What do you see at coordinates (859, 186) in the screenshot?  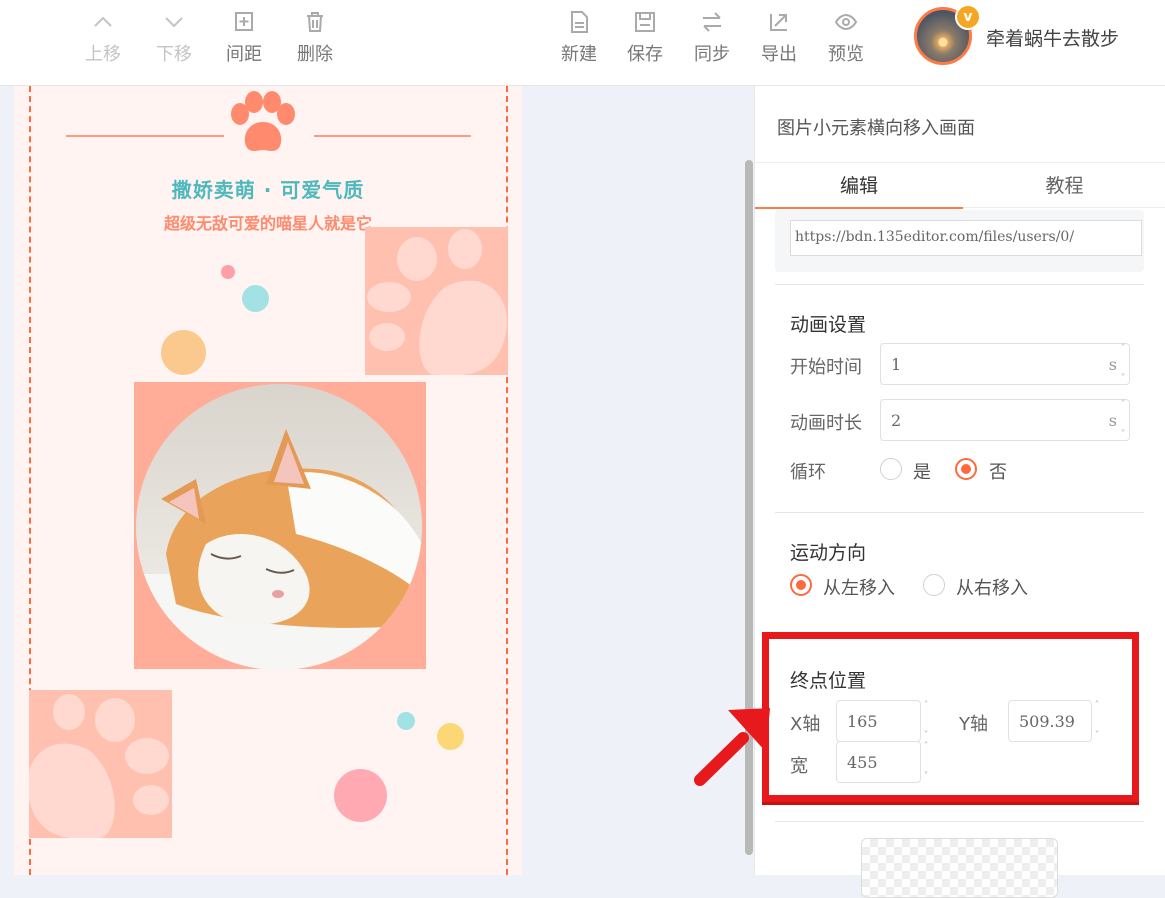 I see `tab-edit: 编辑` at bounding box center [859, 186].